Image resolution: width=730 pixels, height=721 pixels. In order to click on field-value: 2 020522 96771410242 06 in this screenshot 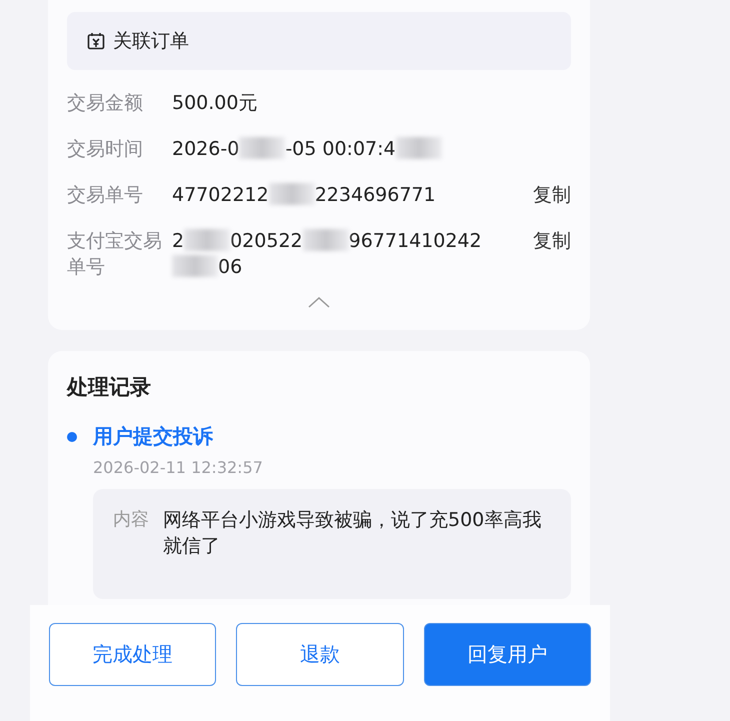, I will do `click(327, 254)`.